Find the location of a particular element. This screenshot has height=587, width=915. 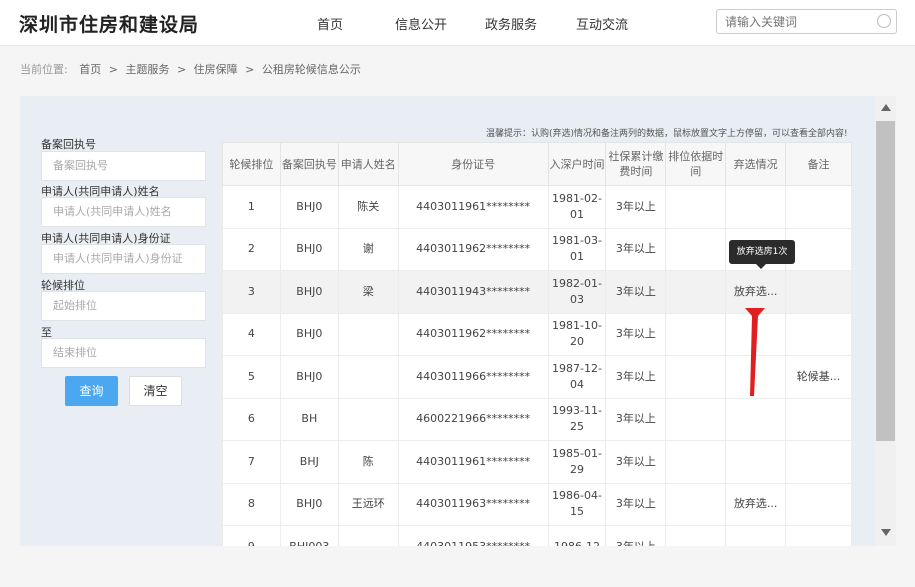

table-cell: 4403011953******** is located at coordinates (473, 535).